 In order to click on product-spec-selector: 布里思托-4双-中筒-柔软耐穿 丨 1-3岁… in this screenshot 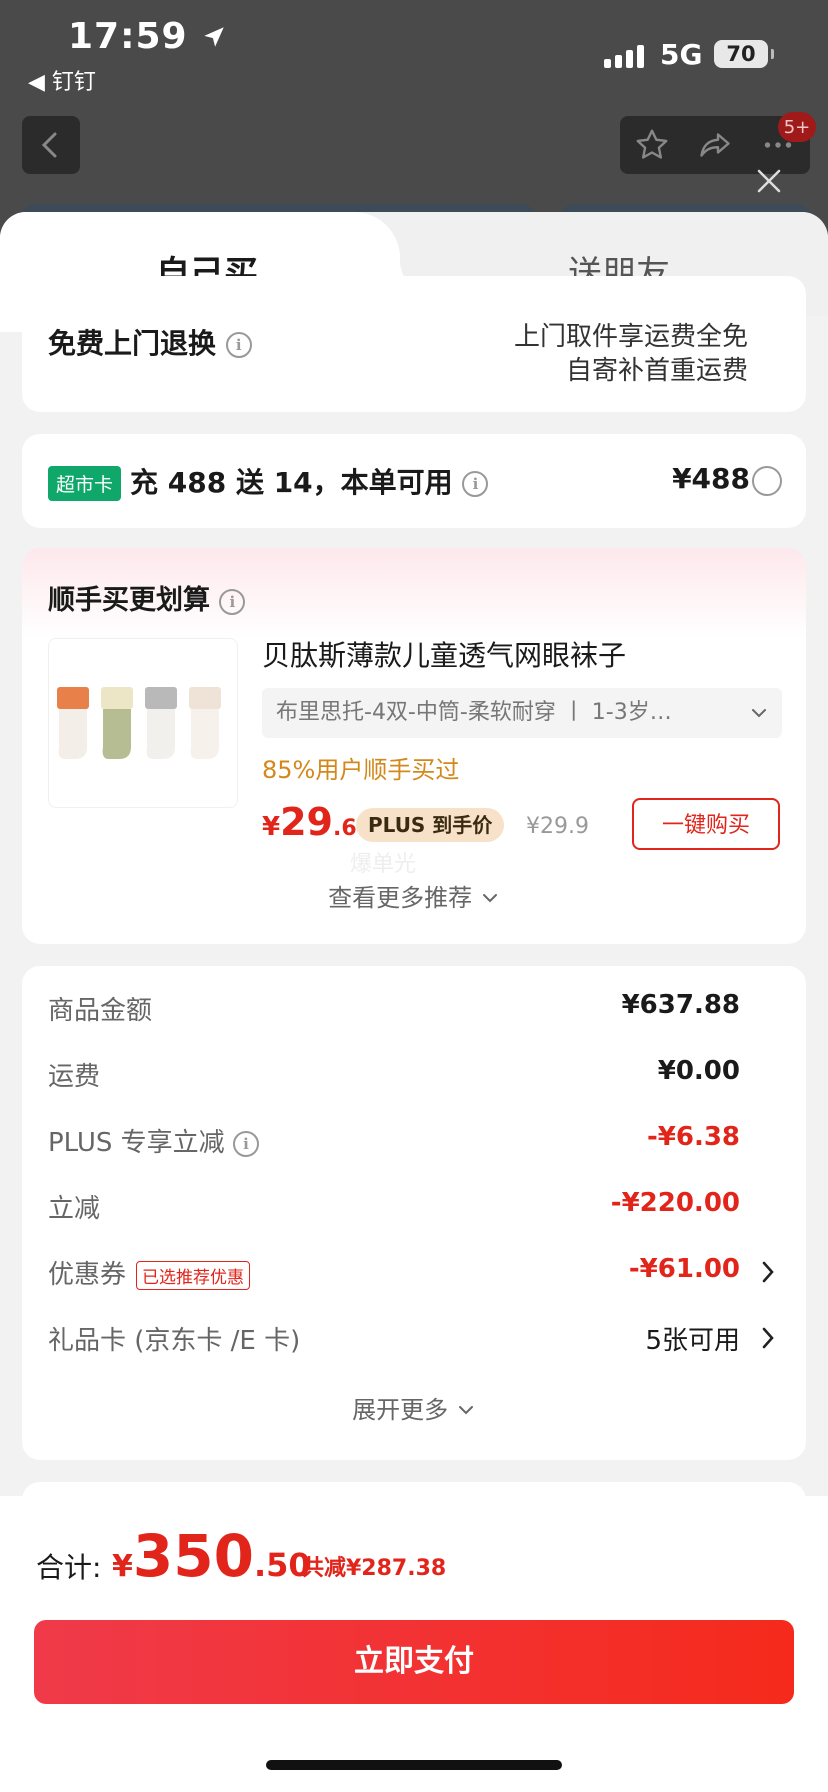, I will do `click(522, 713)`.